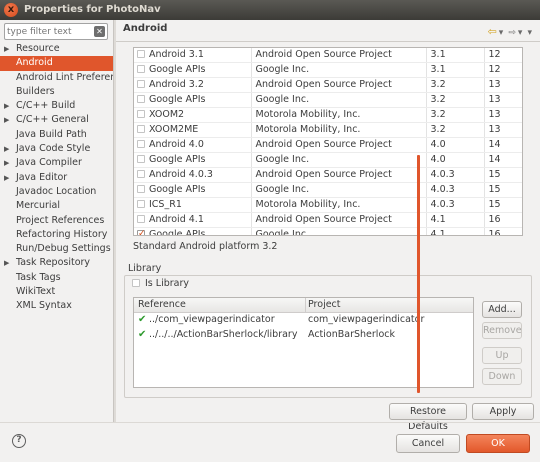  What do you see at coordinates (328, 231) in the screenshot?
I see `table-row: Google APIs Google Inc. 4.1 16` at bounding box center [328, 231].